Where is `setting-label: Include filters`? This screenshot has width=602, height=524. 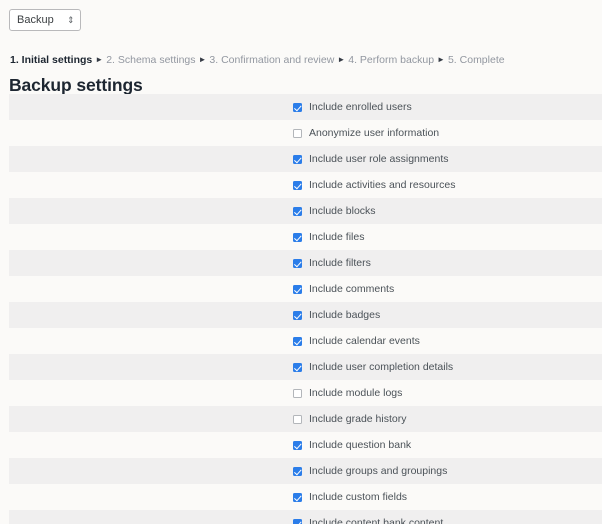 setting-label: Include filters is located at coordinates (340, 263).